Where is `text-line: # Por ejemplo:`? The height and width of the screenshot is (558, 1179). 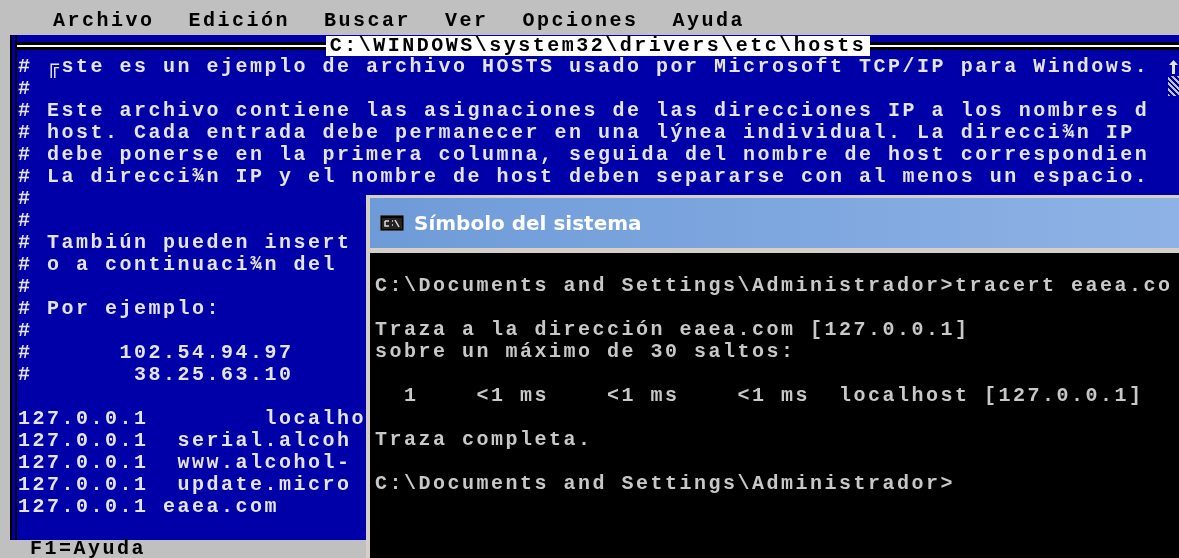
text-line: # Por ejemplo: is located at coordinates (120, 309).